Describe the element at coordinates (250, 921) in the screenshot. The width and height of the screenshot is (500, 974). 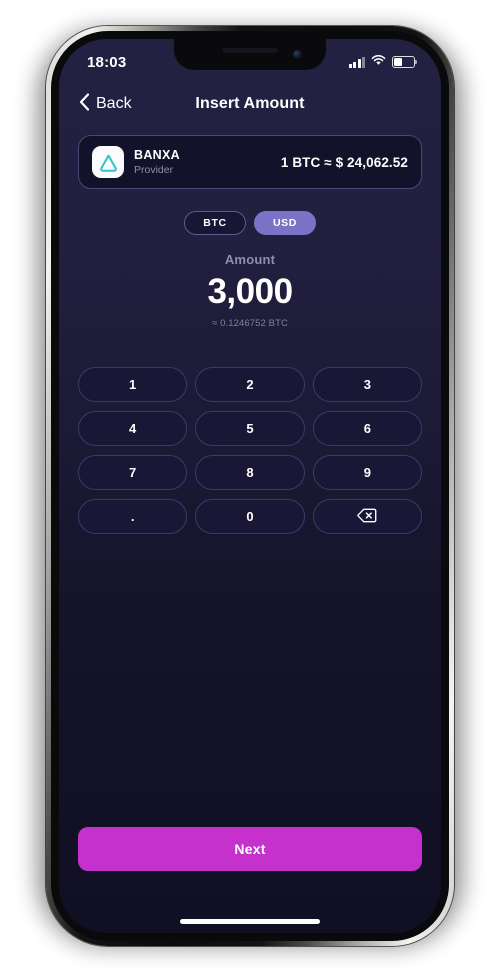
I see `home-indicator` at that location.